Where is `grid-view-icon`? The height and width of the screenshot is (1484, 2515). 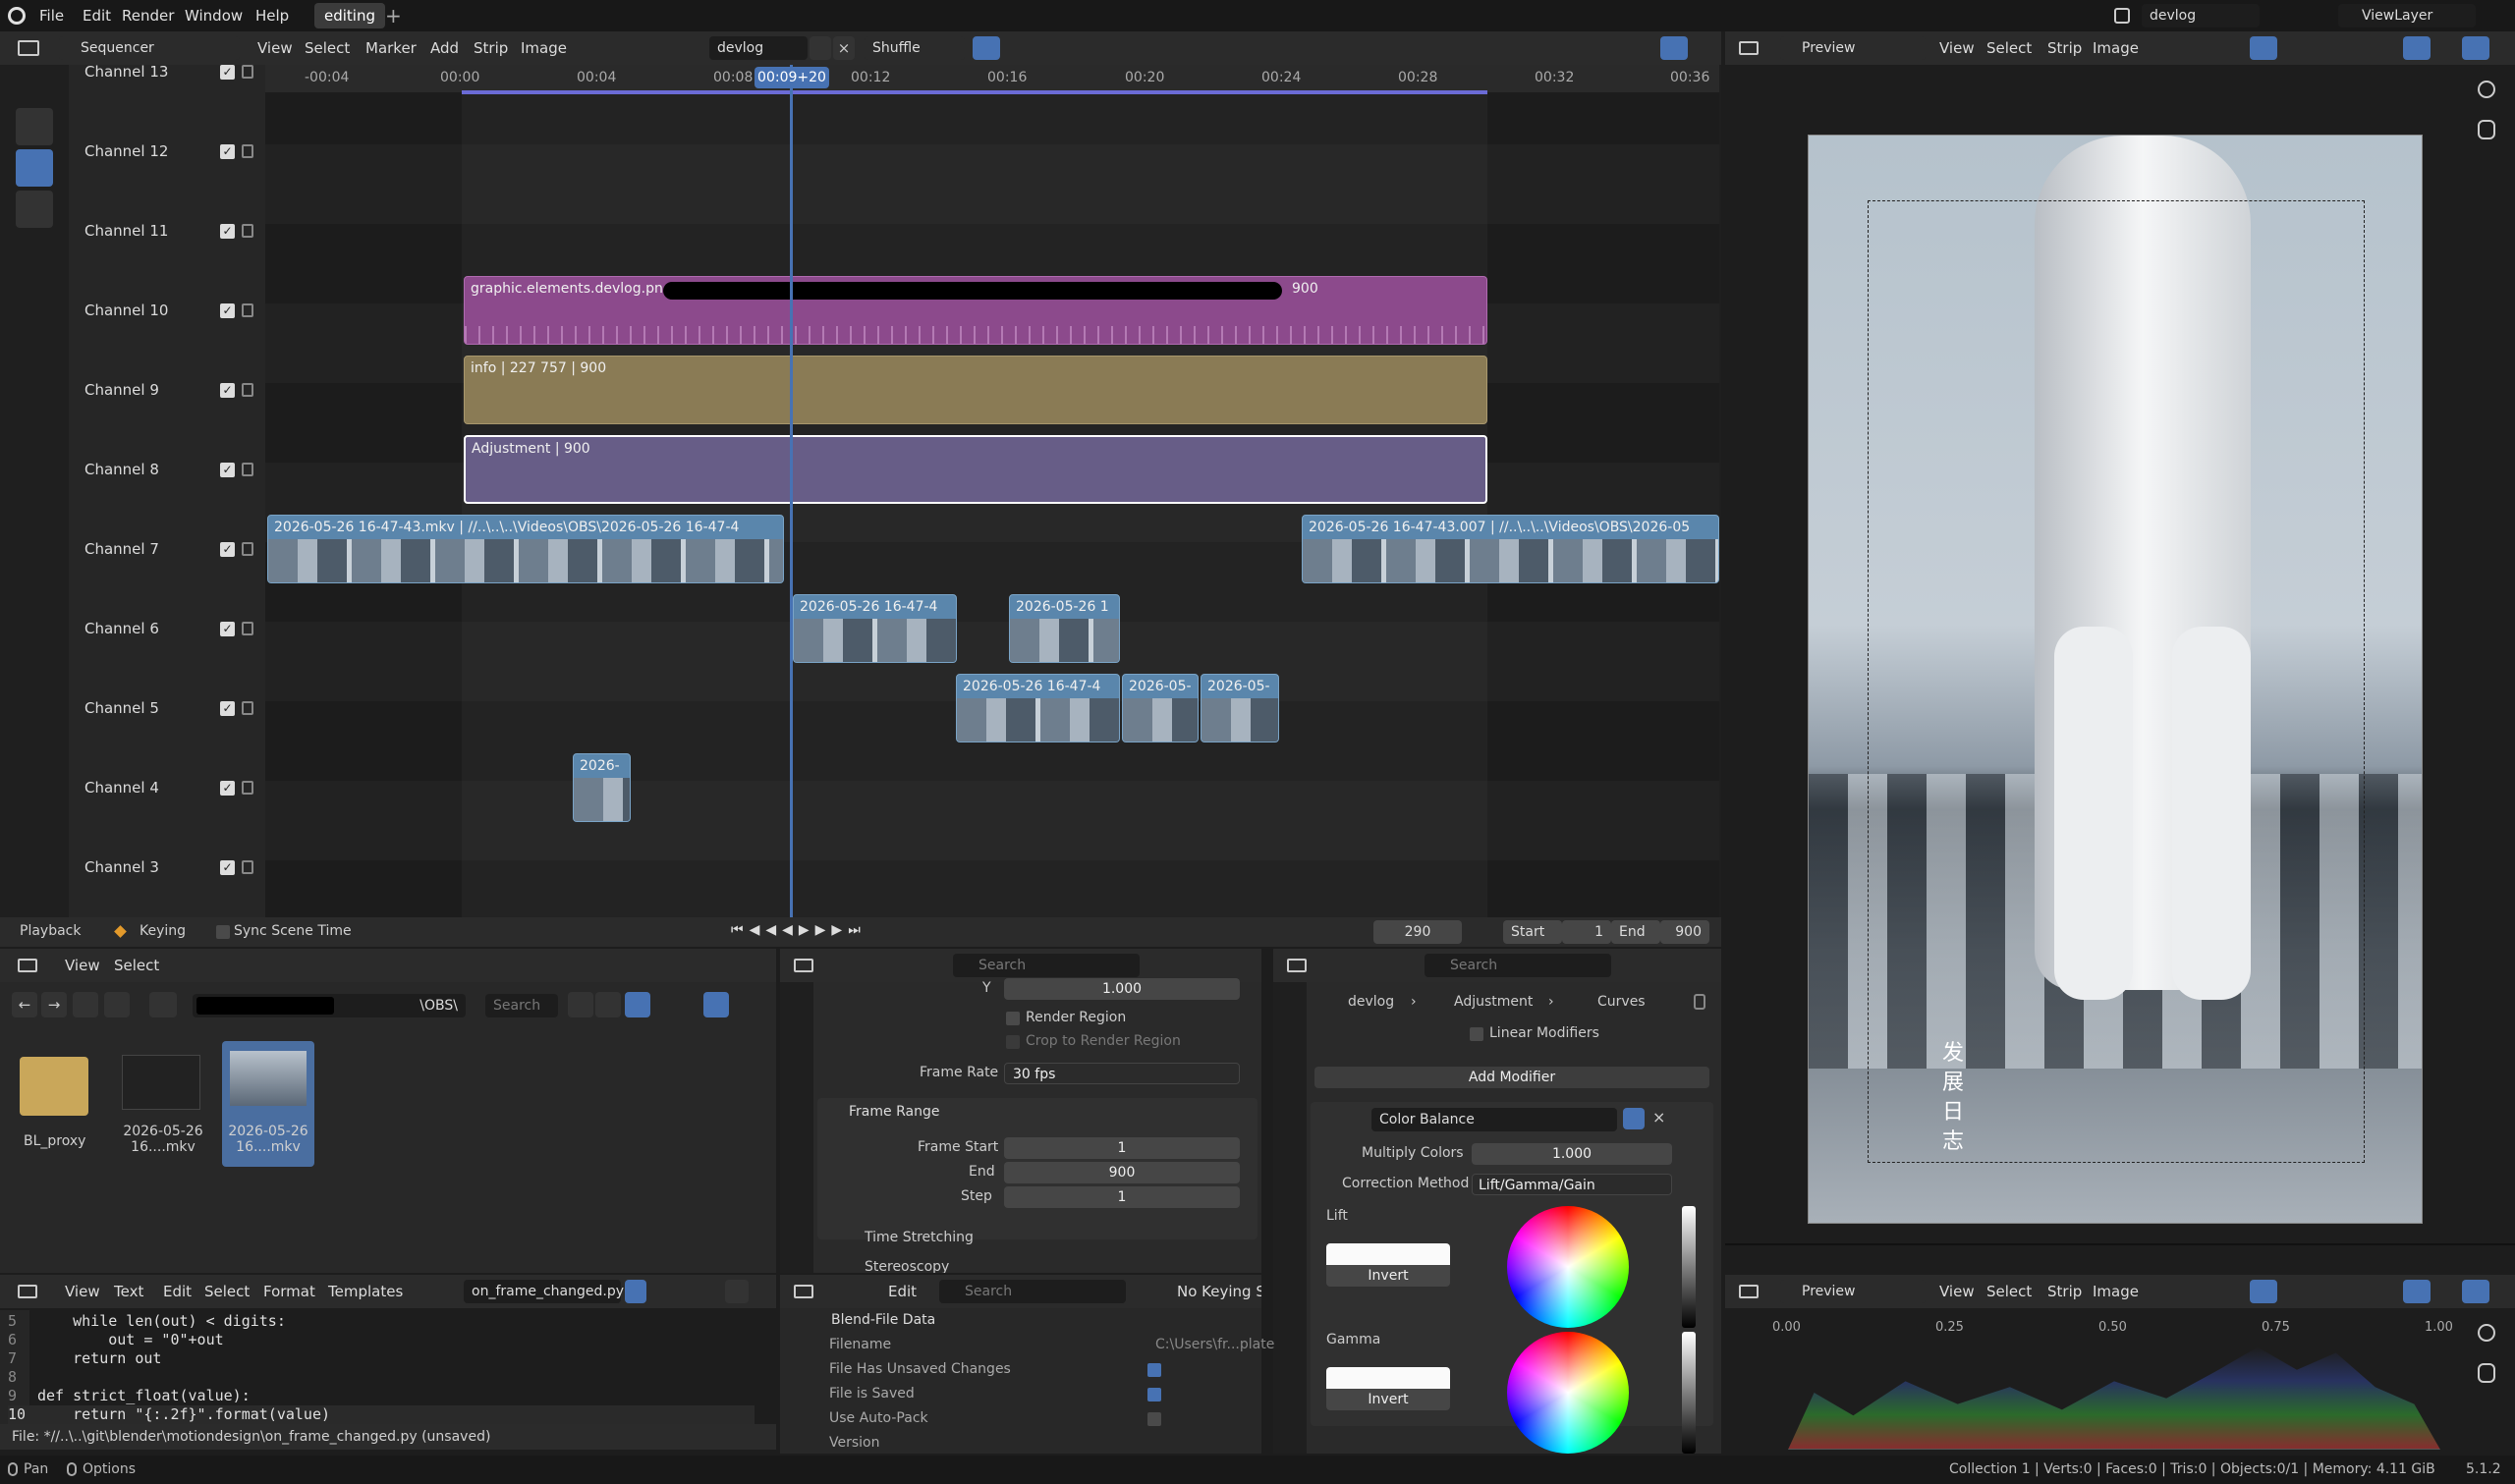 grid-view-icon is located at coordinates (637, 1004).